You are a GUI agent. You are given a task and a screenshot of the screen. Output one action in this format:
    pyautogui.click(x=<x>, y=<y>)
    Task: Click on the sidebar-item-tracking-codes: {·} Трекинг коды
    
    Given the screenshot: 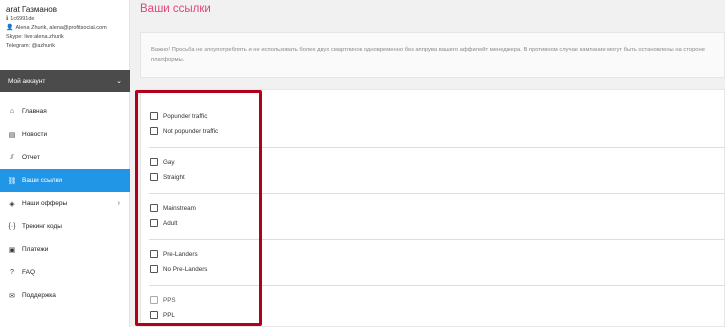 What is the action you would take?
    pyautogui.click(x=65, y=226)
    